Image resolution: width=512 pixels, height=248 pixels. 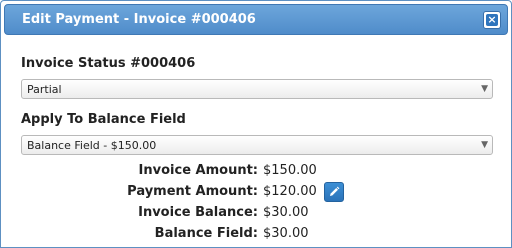 I want to click on apply-to-balance-select: Balance Field - $150.00 ▼, so click(x=257, y=145).